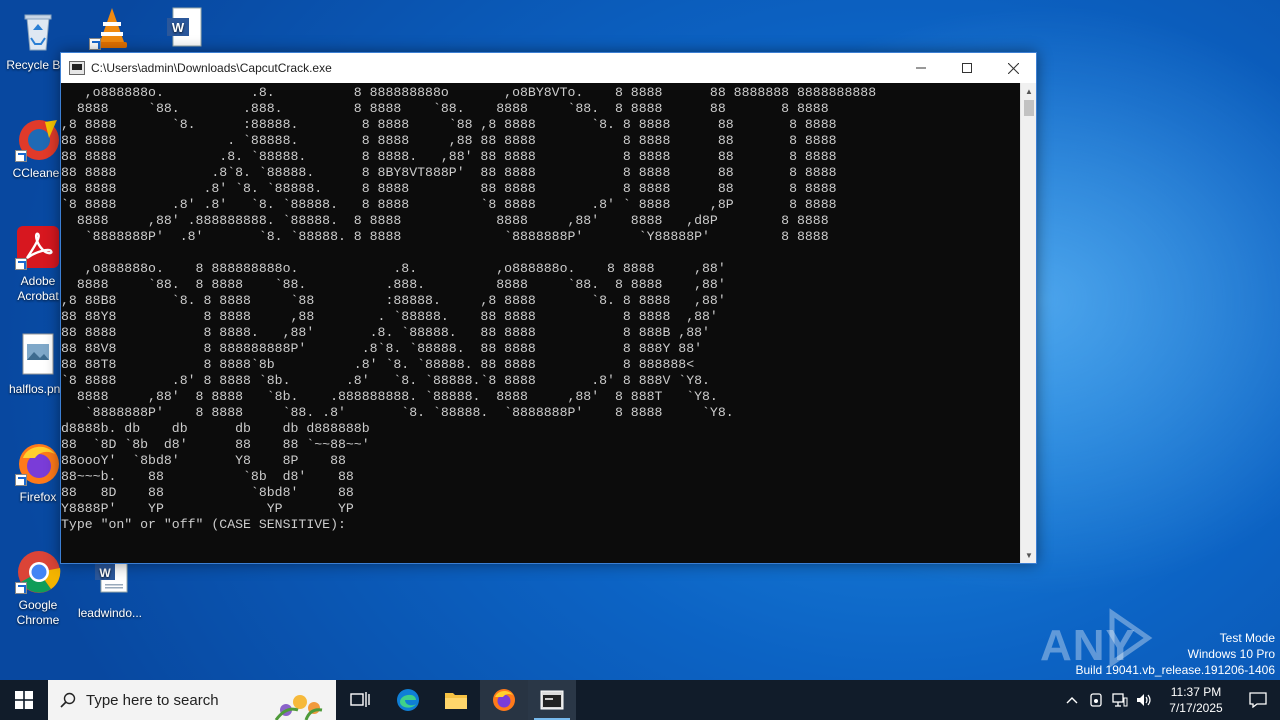 The image size is (1280, 720). I want to click on close-icon, so click(1013, 68).